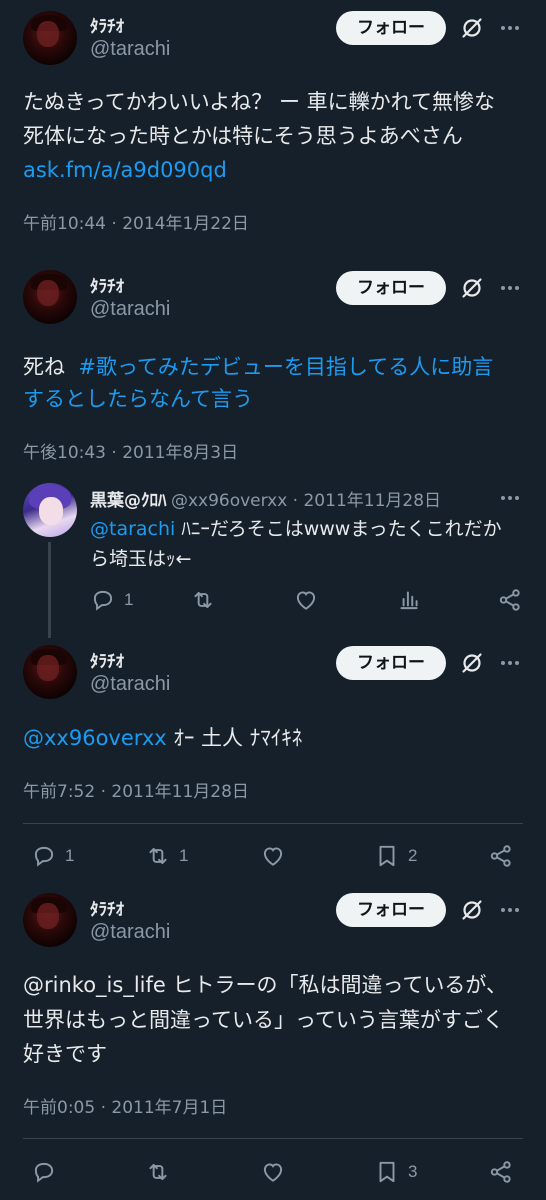  I want to click on retweet-count: 1, so click(184, 855).